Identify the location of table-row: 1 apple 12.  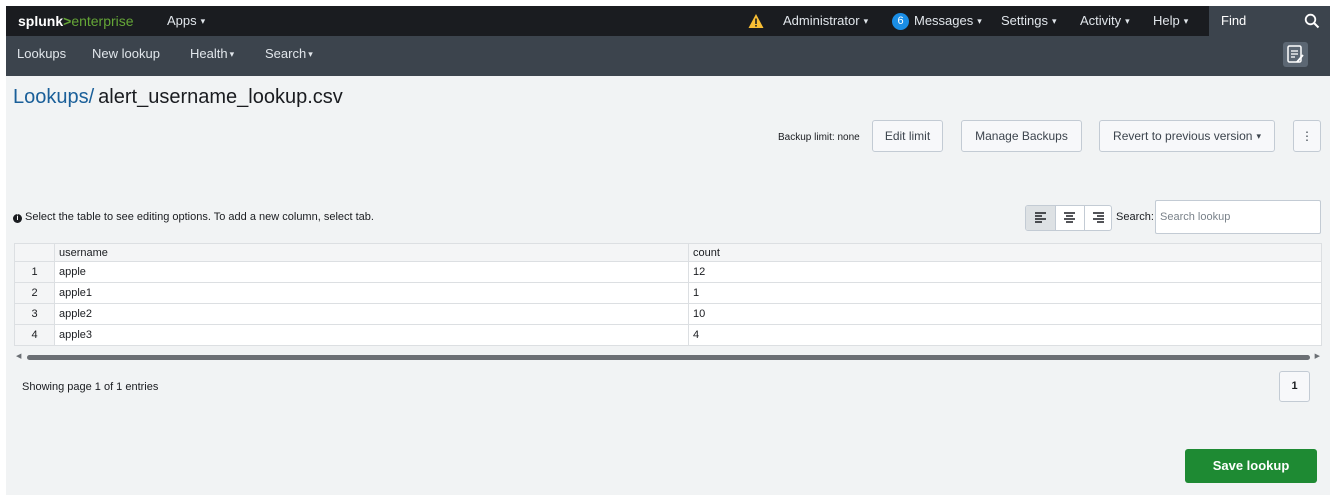
(668, 272).